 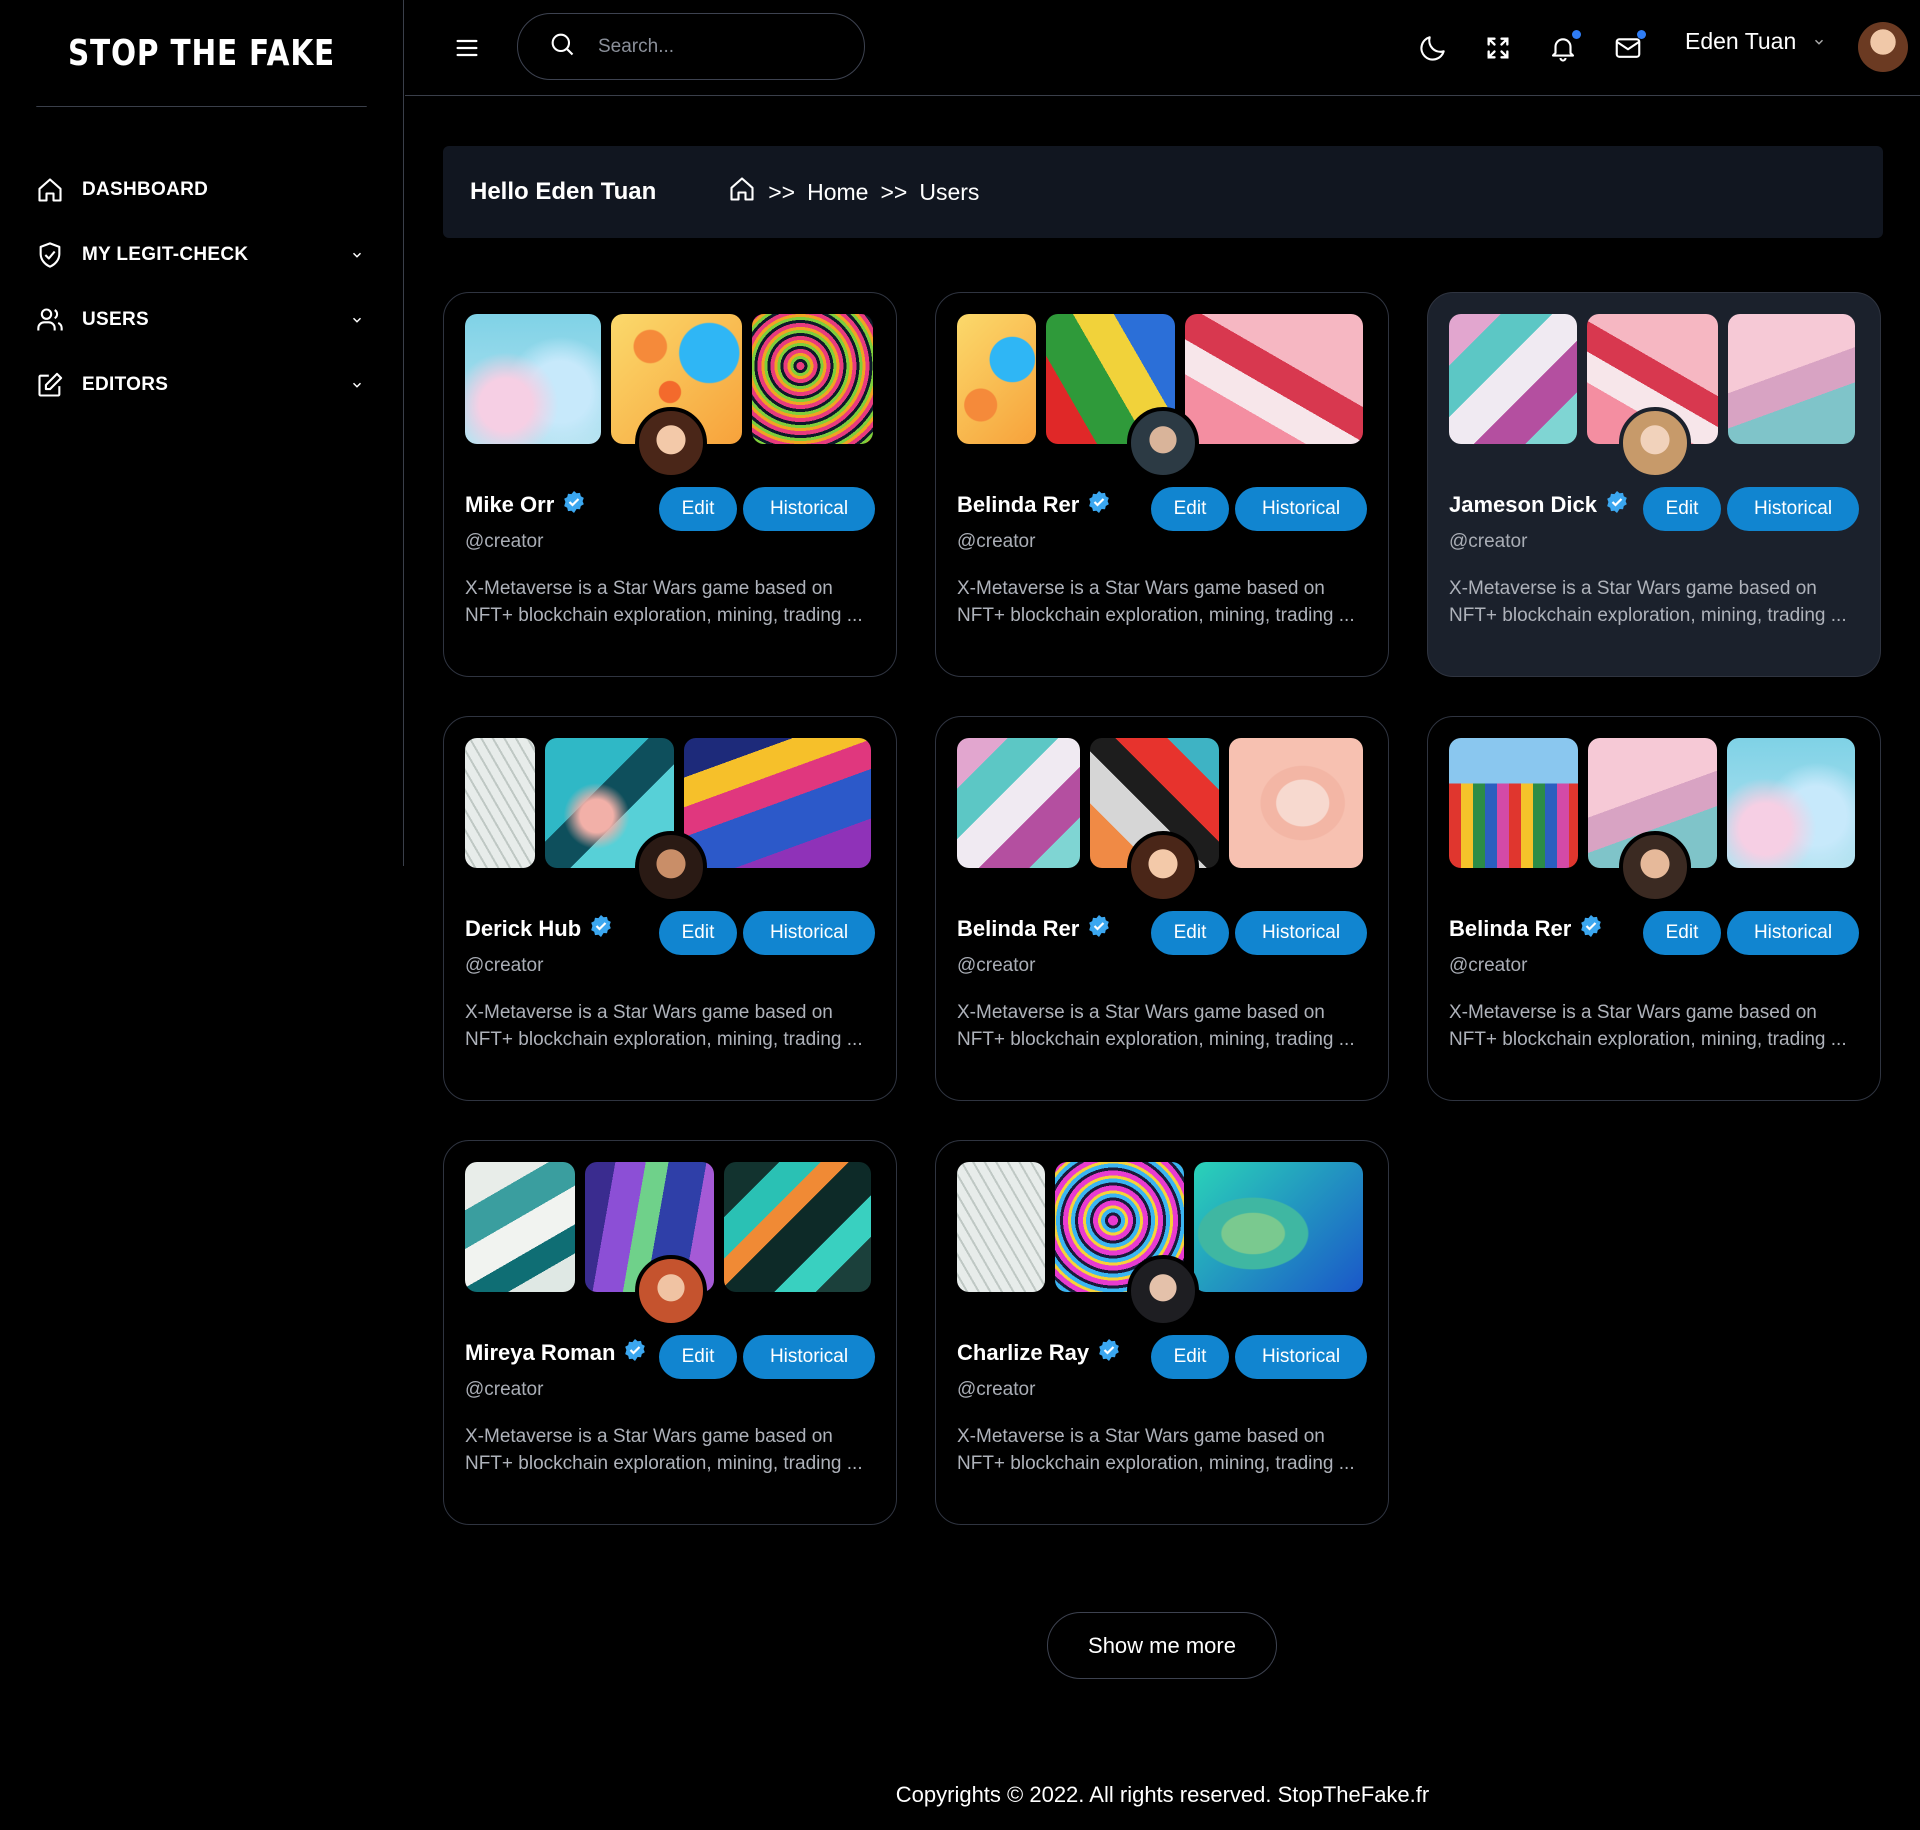 I want to click on home-icon, so click(x=742, y=192).